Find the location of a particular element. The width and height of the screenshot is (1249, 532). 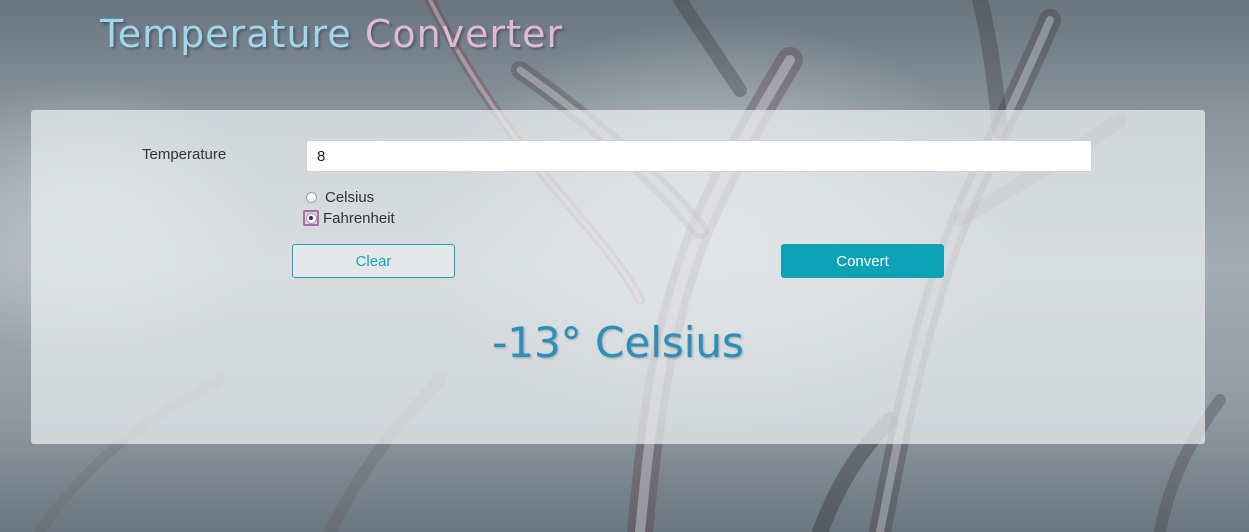

temperature-input is located at coordinates (699, 156).